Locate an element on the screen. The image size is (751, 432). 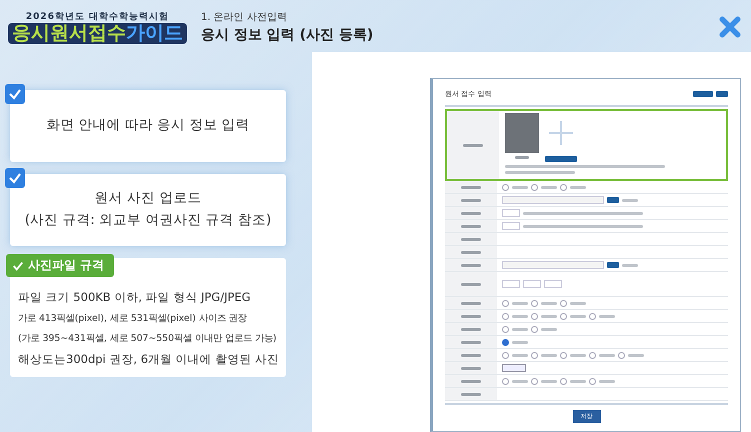
section-label: 1. 온라인 사전입력 is located at coordinates (244, 17).